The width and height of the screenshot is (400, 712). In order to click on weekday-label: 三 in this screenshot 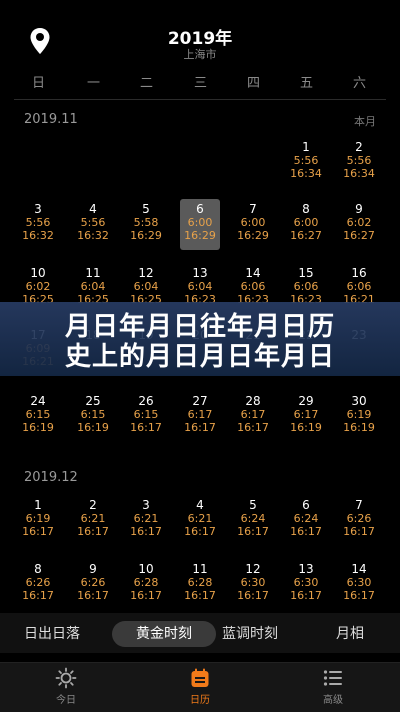, I will do `click(200, 83)`.